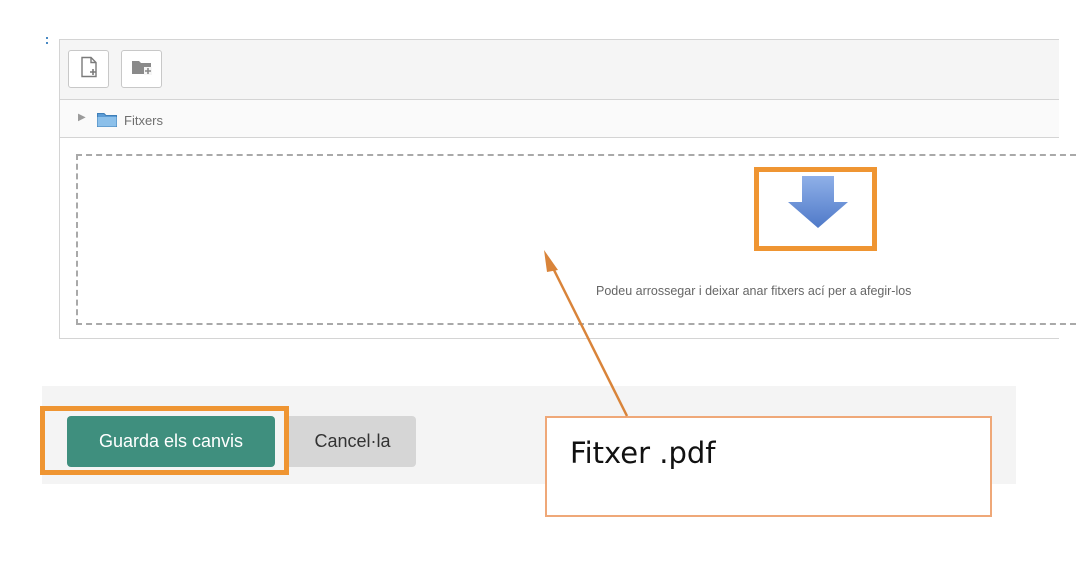  What do you see at coordinates (768, 466) in the screenshot?
I see `file-annotation-card: Fitxer .pdf` at bounding box center [768, 466].